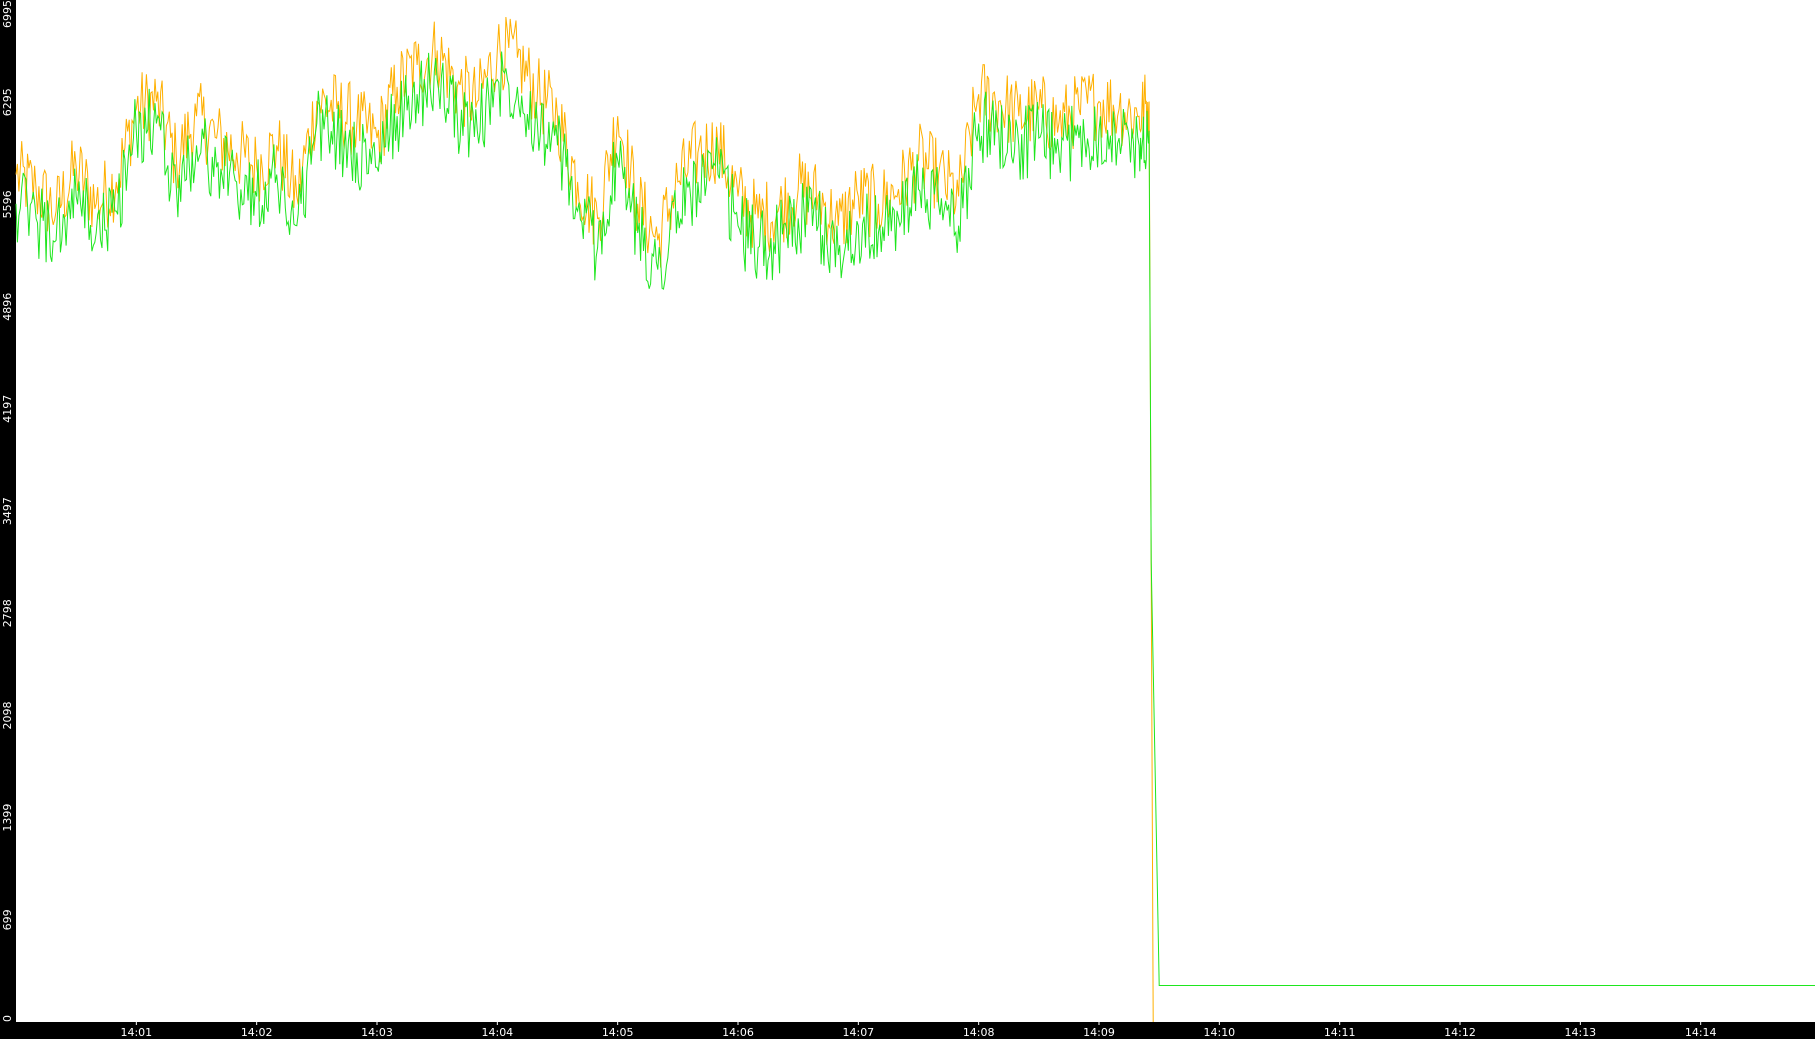 Image resolution: width=1815 pixels, height=1039 pixels. Describe the element at coordinates (7, 409) in the screenshot. I see `y-tick-label: 4197` at that location.